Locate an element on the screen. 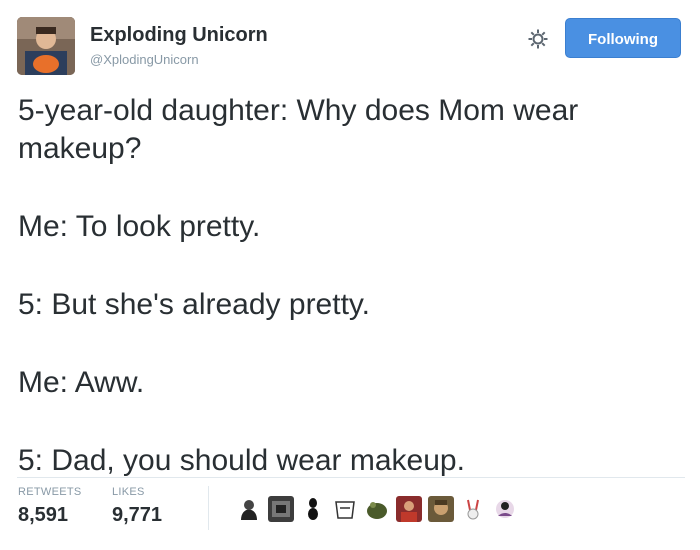  retweets-stat: RETWEETS 8,591 is located at coordinates (50, 506).